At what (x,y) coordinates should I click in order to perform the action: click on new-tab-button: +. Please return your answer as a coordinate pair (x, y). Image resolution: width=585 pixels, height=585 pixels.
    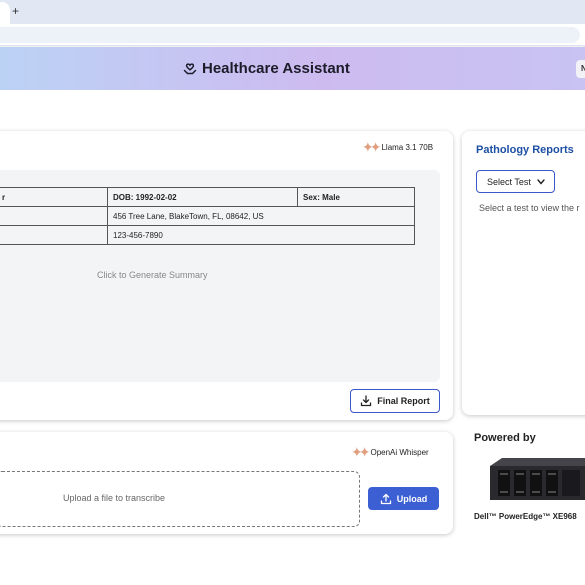
    Looking at the image, I should click on (15, 11).